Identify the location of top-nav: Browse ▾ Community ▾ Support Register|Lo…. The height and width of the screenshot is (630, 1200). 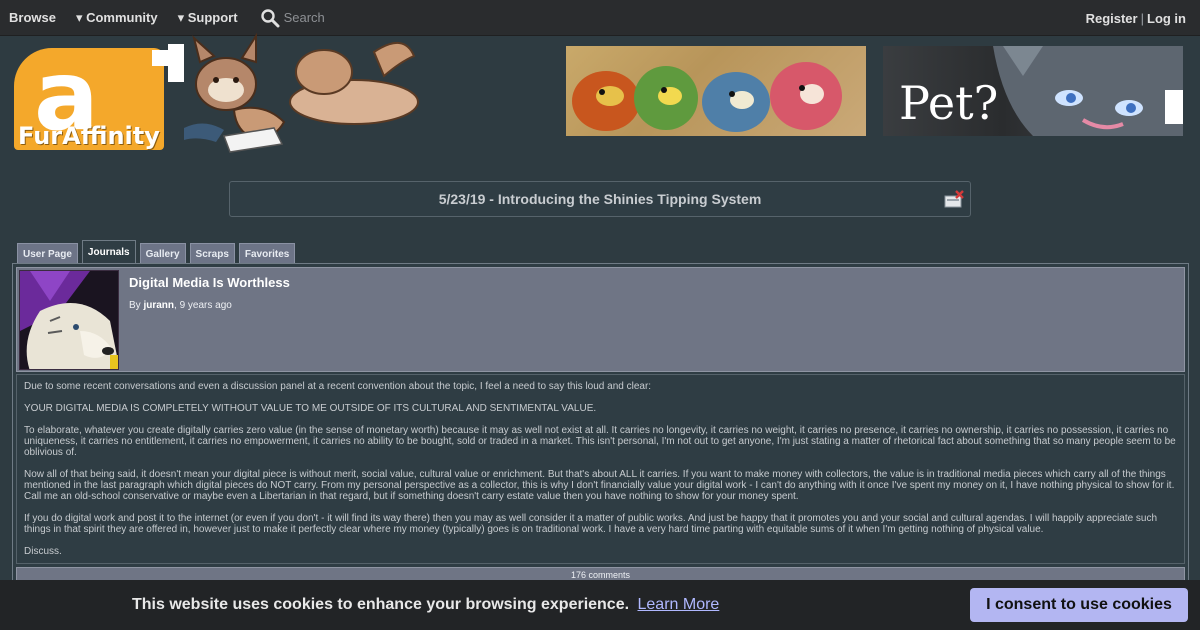
(600, 18).